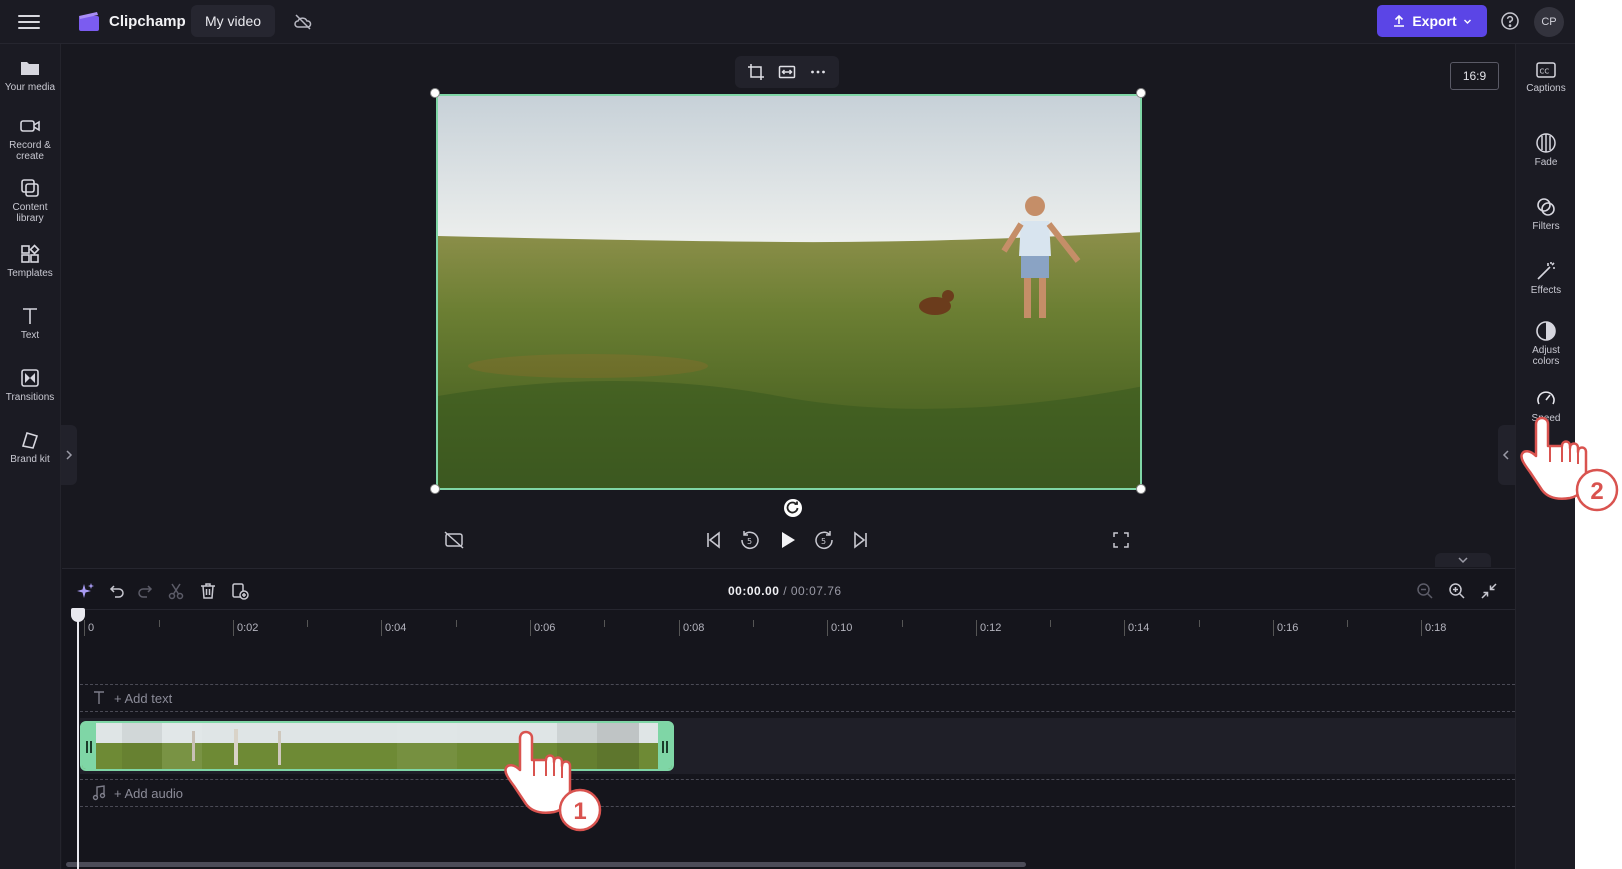 This screenshot has height=869, width=1622. I want to click on sidebar-item-captions: CC Captions, so click(1545, 77).